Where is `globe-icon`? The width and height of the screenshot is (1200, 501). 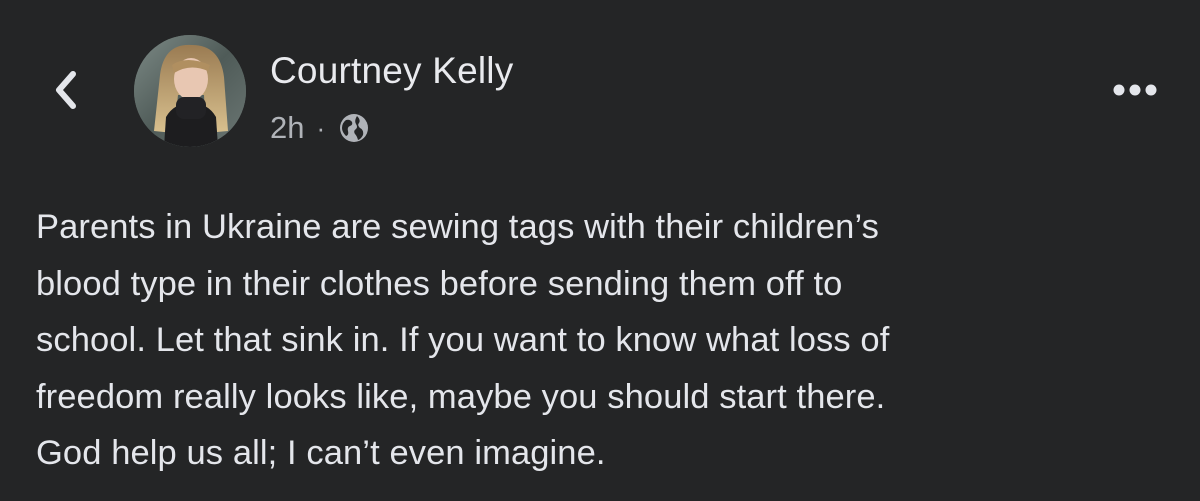 globe-icon is located at coordinates (354, 128).